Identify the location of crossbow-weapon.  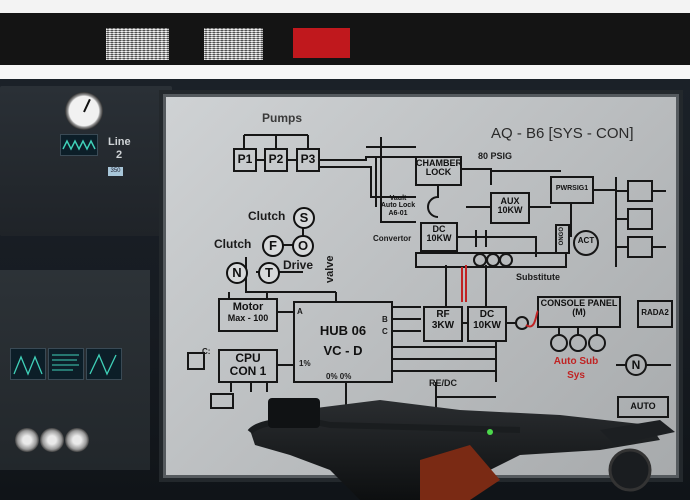
(461, 449).